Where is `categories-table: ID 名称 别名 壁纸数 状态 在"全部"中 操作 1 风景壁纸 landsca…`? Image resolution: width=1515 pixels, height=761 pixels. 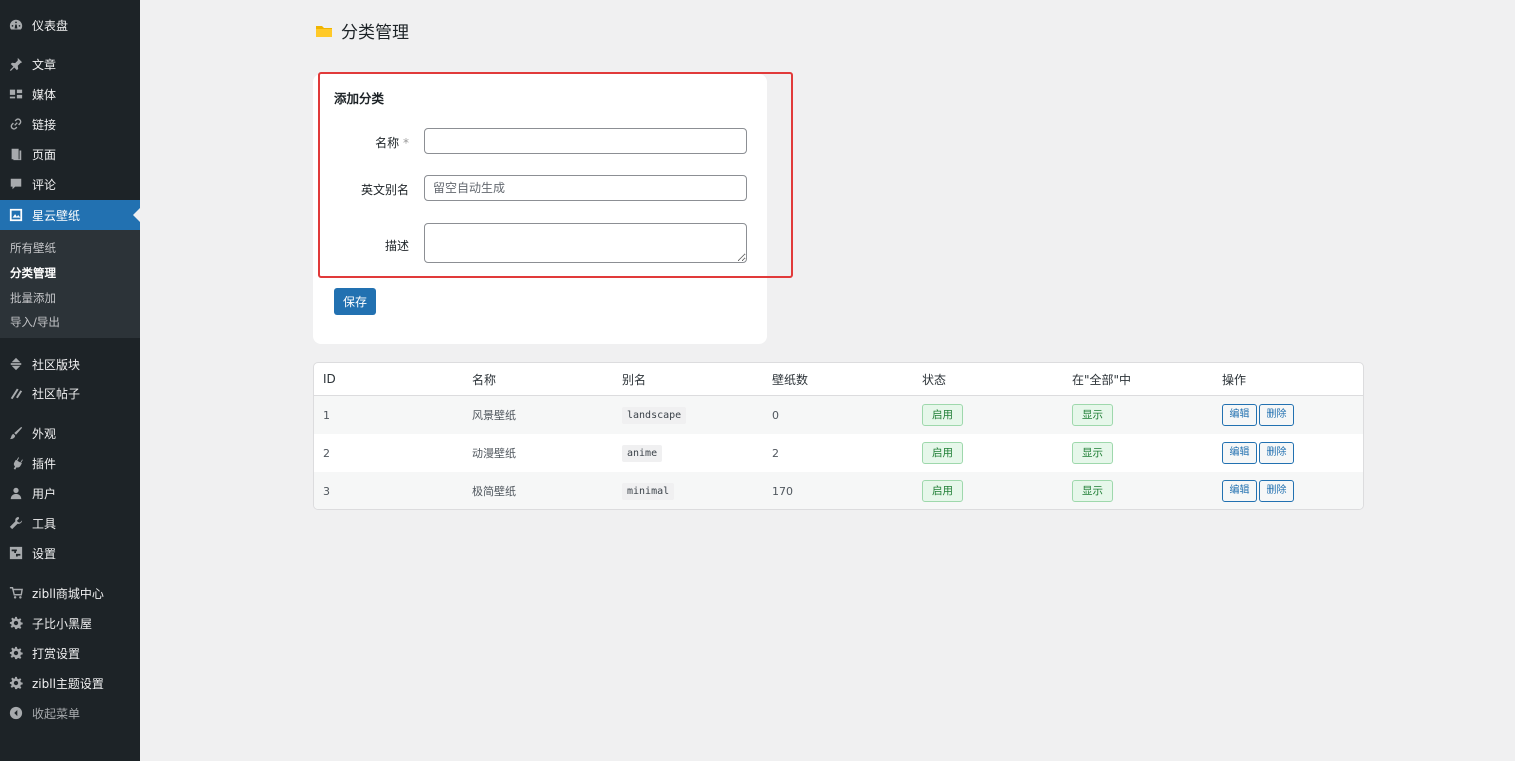
categories-table: ID 名称 别名 壁纸数 状态 在"全部"中 操作 1 风景壁纸 landsca… is located at coordinates (838, 436).